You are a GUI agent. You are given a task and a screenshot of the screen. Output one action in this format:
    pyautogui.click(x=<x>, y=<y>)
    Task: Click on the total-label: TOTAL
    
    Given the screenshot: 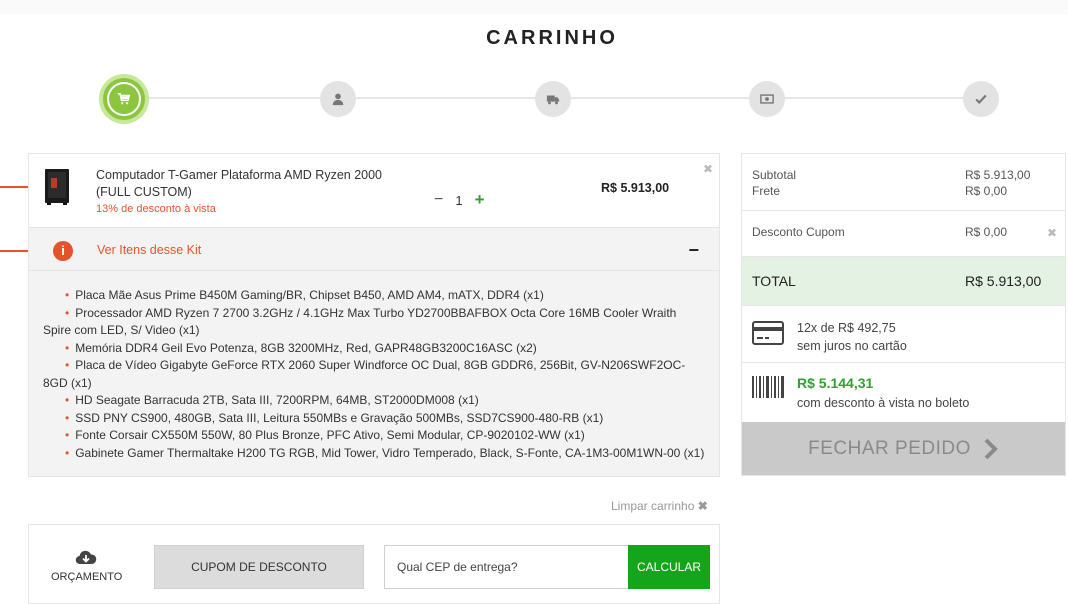 What is the action you would take?
    pyautogui.click(x=774, y=281)
    